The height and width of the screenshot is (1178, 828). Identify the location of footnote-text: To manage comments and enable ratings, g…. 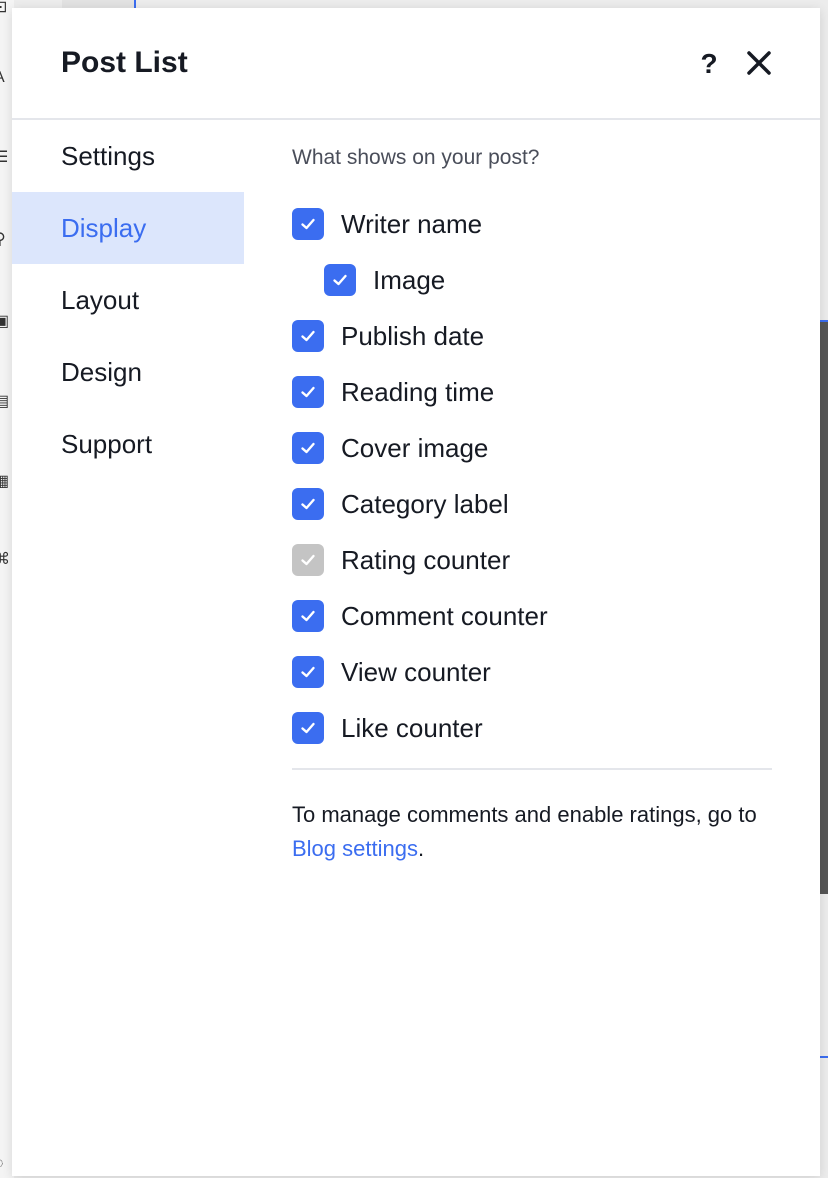
(524, 814).